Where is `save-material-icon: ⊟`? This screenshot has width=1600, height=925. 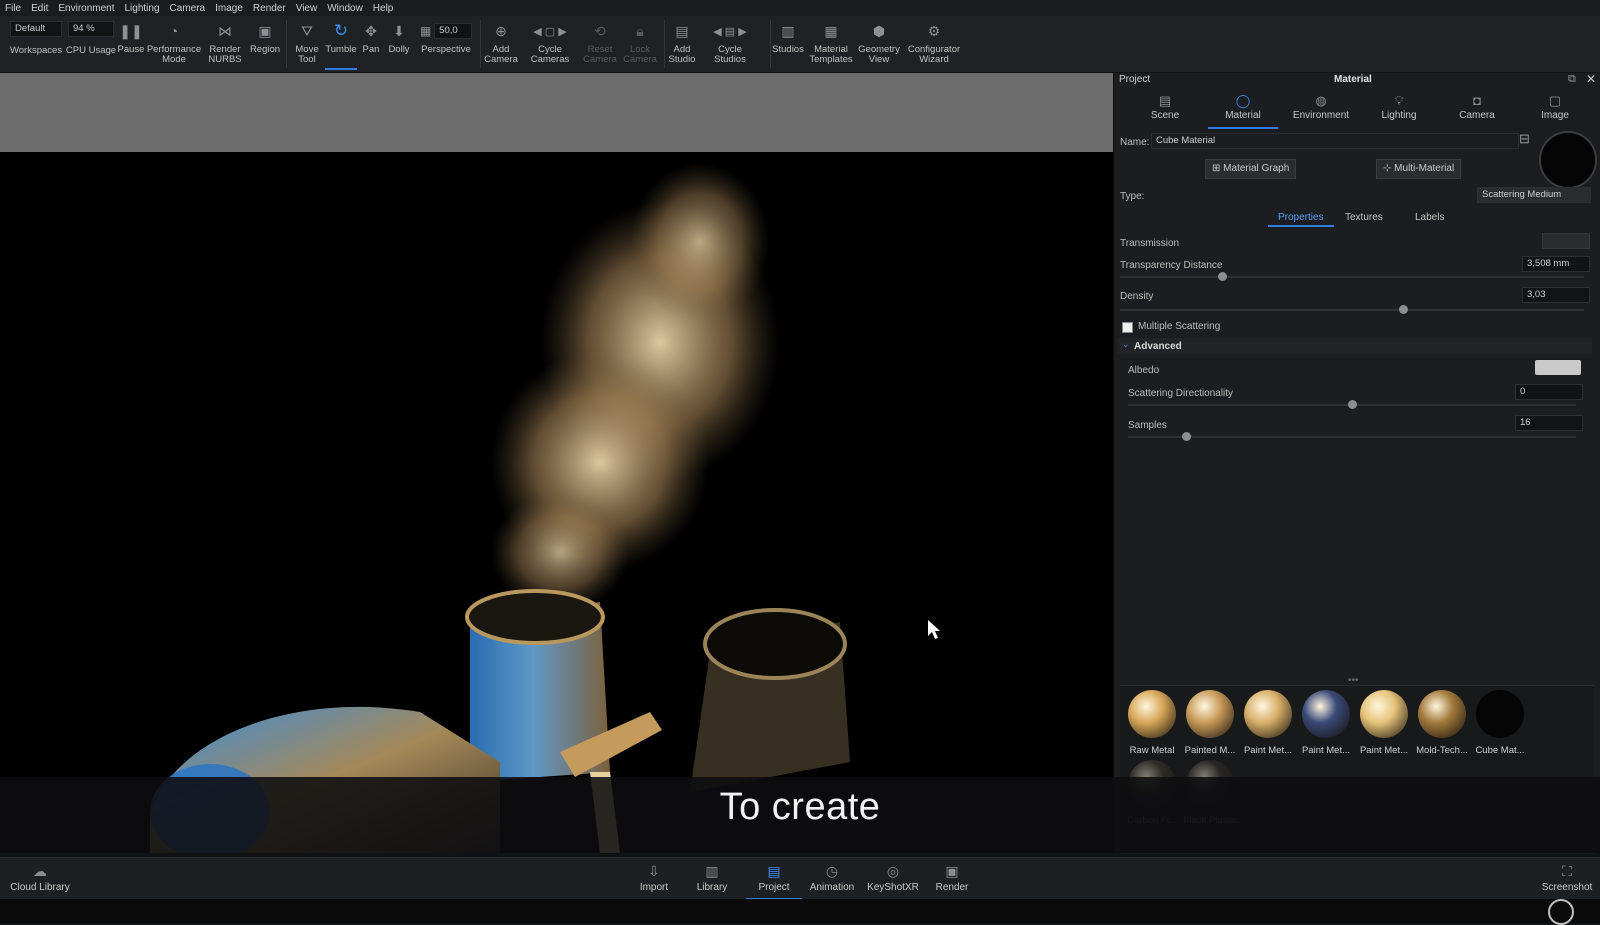
save-material-icon: ⊟ is located at coordinates (1524, 139).